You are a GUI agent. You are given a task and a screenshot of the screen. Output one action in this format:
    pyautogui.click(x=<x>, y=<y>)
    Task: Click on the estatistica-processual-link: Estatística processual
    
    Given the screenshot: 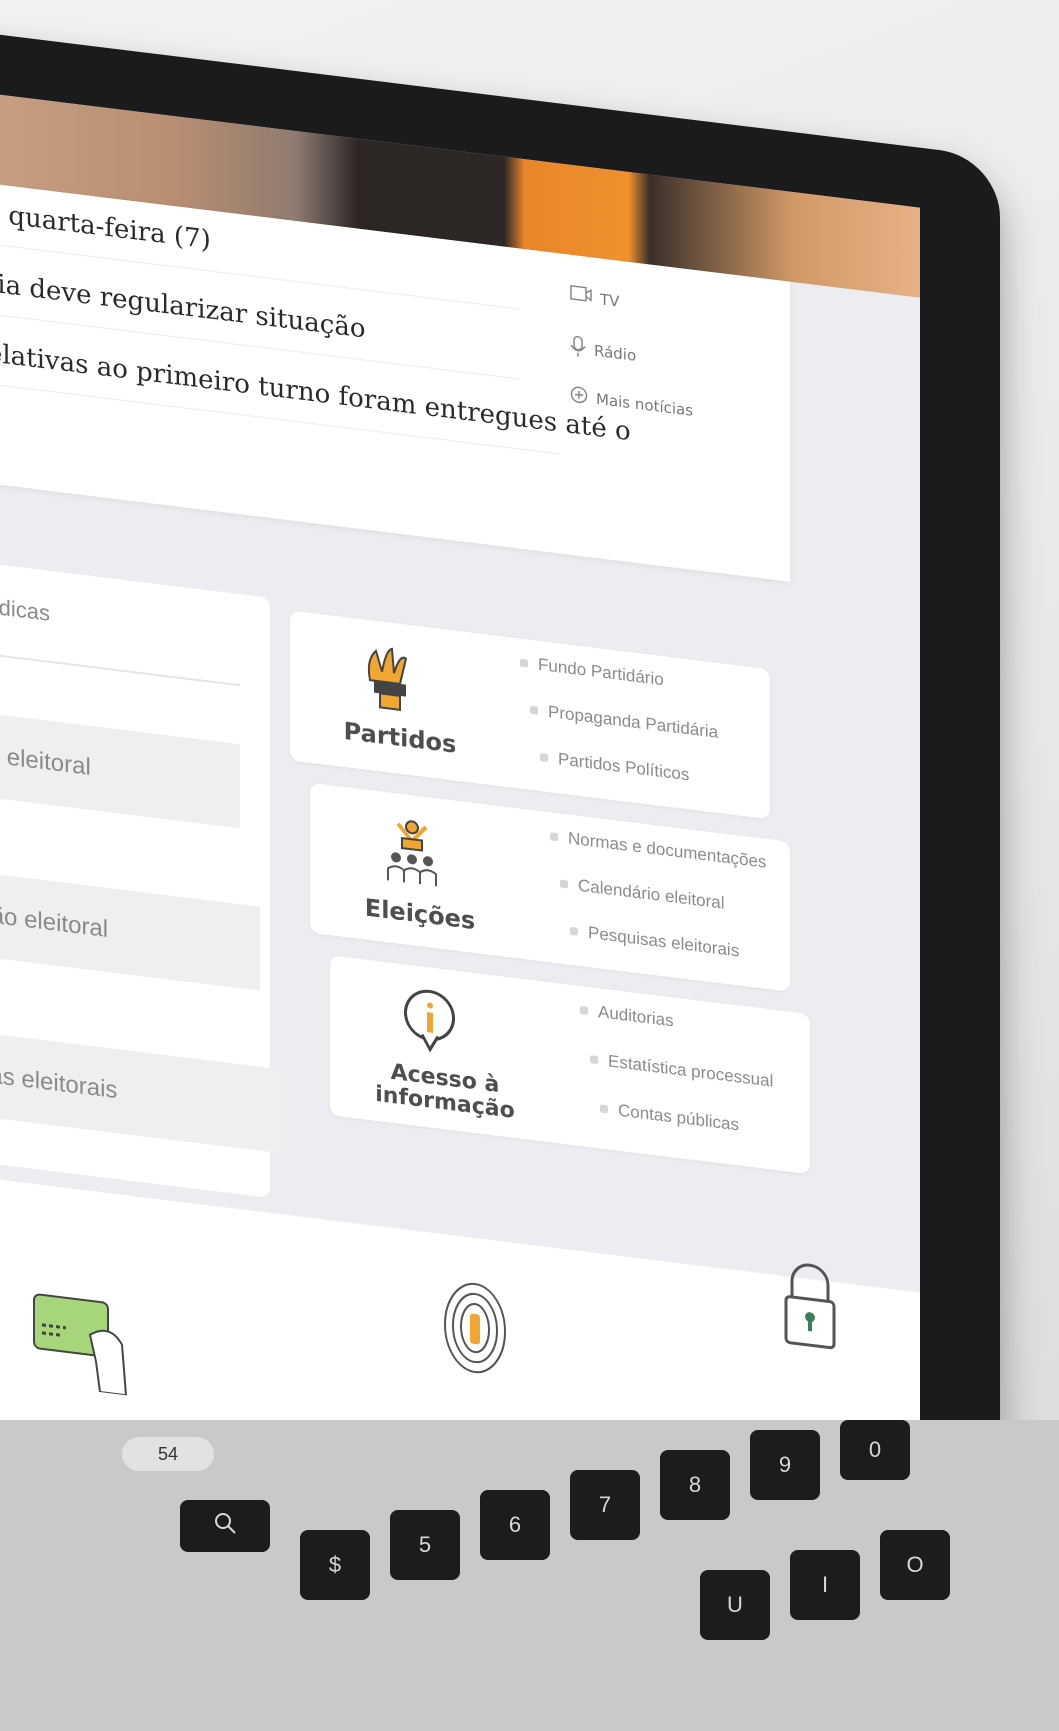 What is the action you would take?
    pyautogui.click(x=681, y=1070)
    